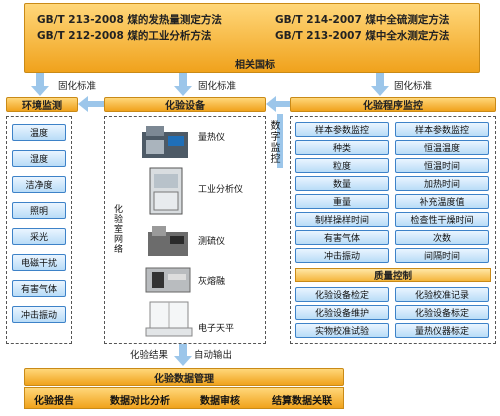  I want to click on equipment-header: 化验设备, so click(185, 104).